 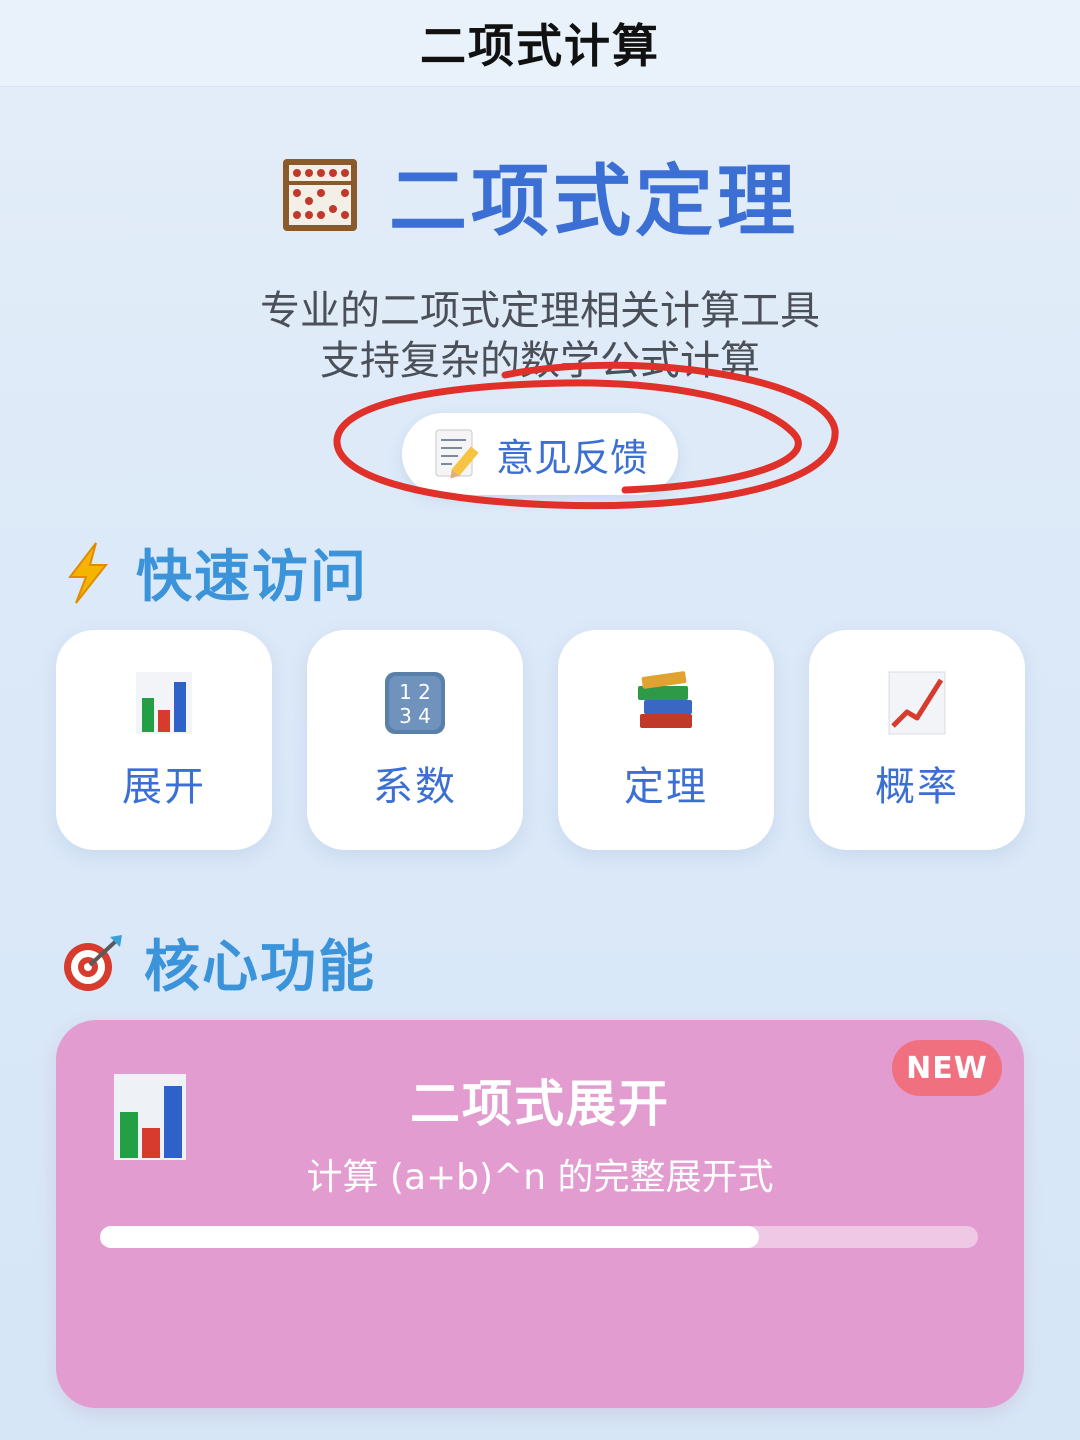 I want to click on lightning-icon, so click(x=88, y=572).